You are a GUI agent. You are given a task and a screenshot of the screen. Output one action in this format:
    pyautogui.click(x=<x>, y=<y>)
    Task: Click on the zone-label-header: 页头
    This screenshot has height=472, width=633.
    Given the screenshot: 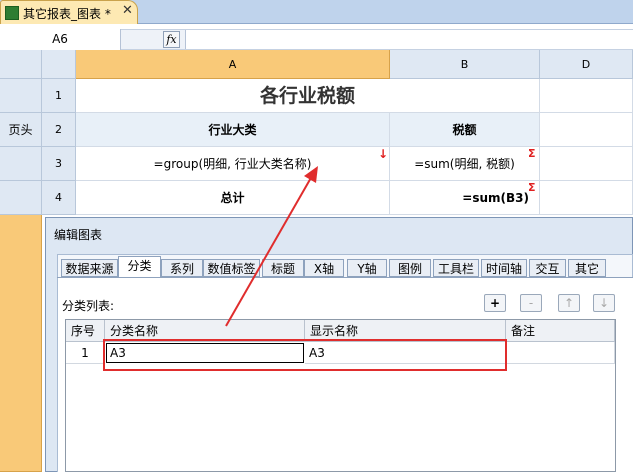 What is the action you would take?
    pyautogui.click(x=21, y=130)
    